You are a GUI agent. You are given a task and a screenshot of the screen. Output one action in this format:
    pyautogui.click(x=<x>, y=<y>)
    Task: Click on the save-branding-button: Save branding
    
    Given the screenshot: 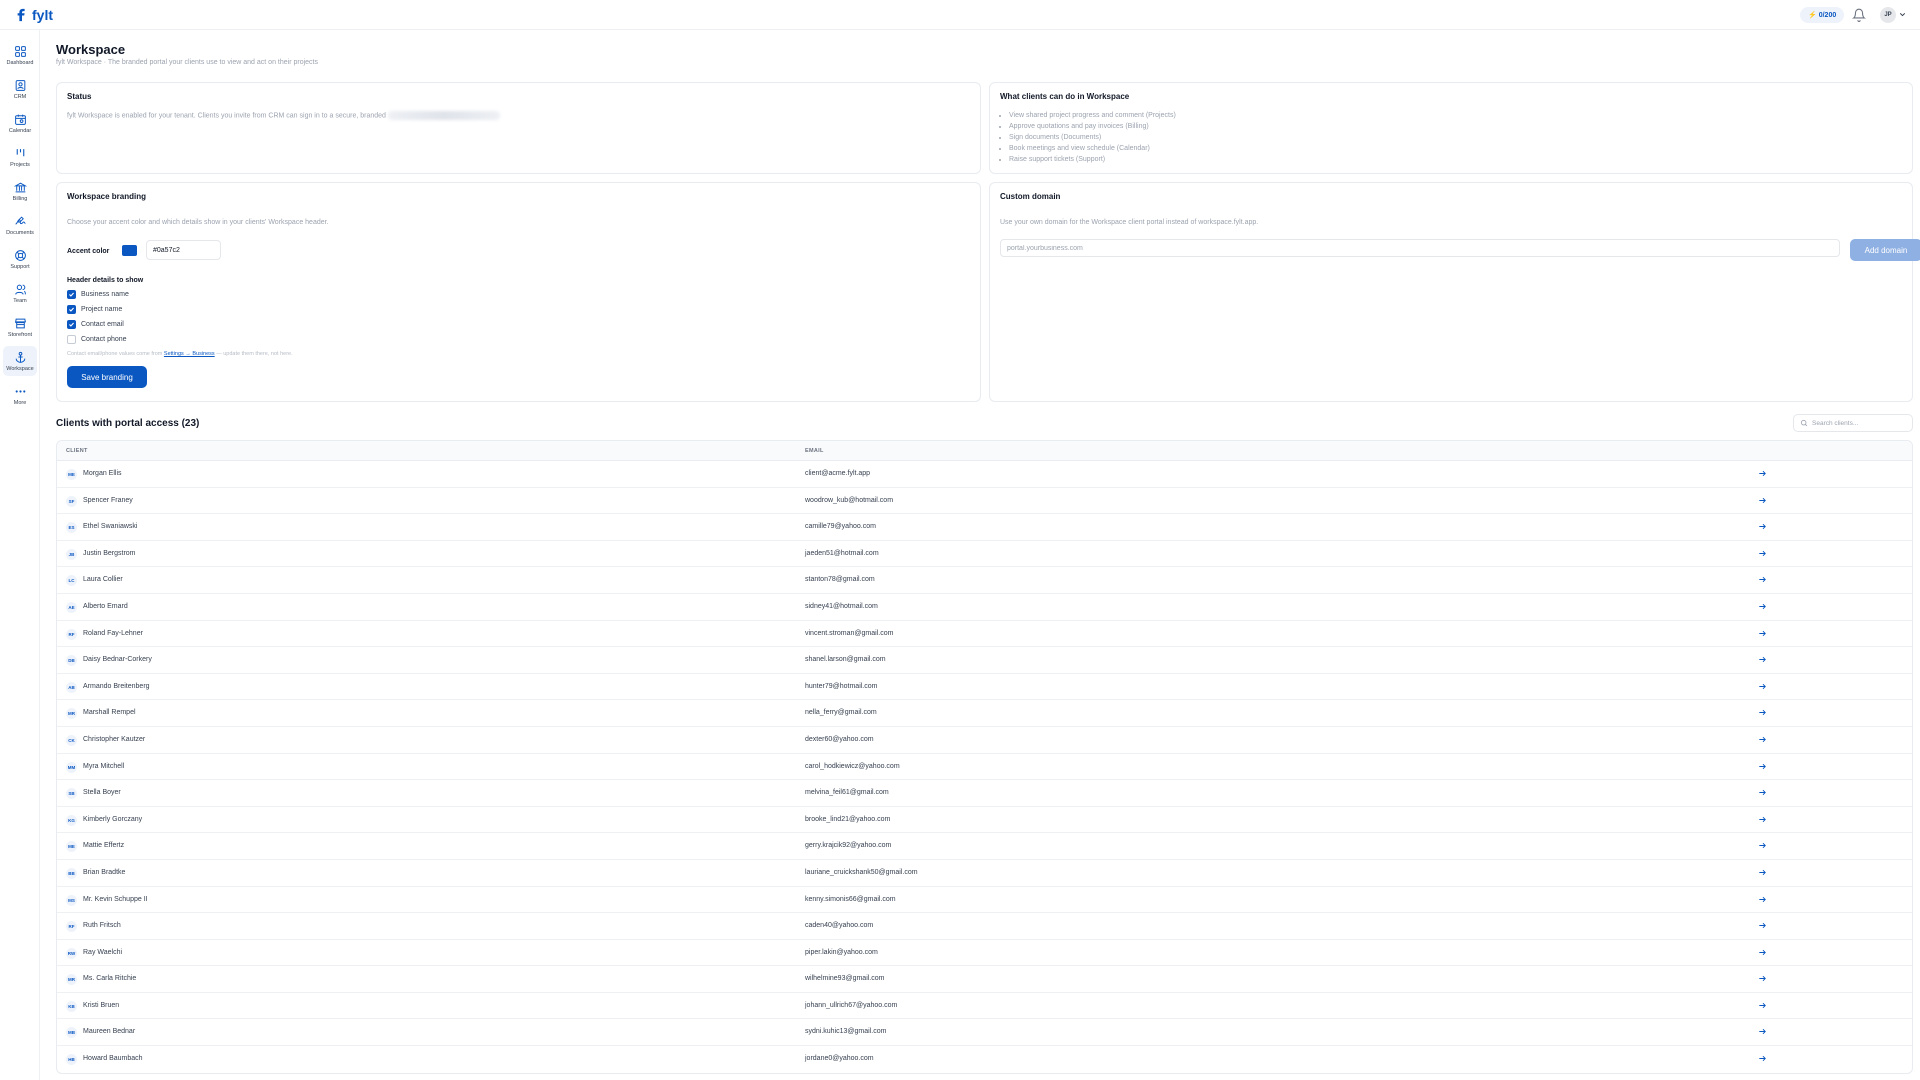 What is the action you would take?
    pyautogui.click(x=107, y=377)
    